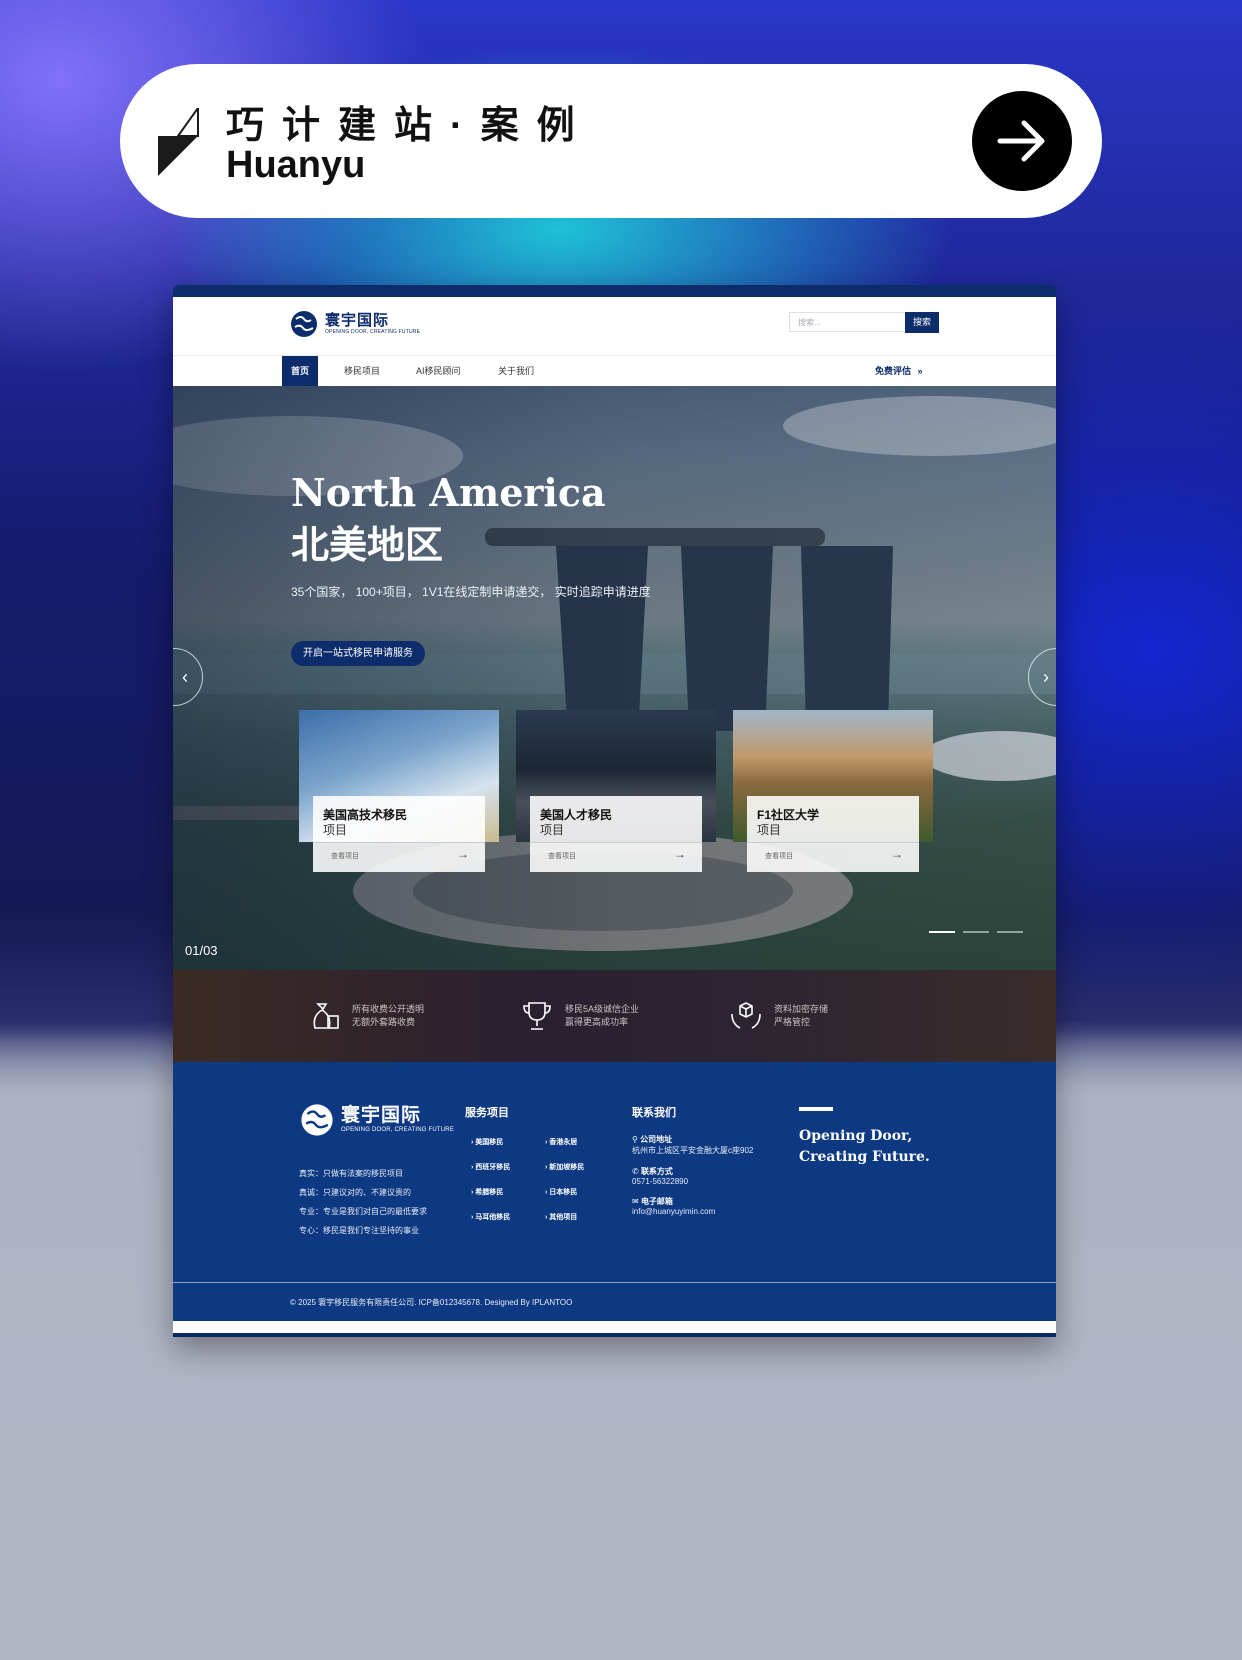  I want to click on banner-title: 巧计建站·案例, so click(409, 126).